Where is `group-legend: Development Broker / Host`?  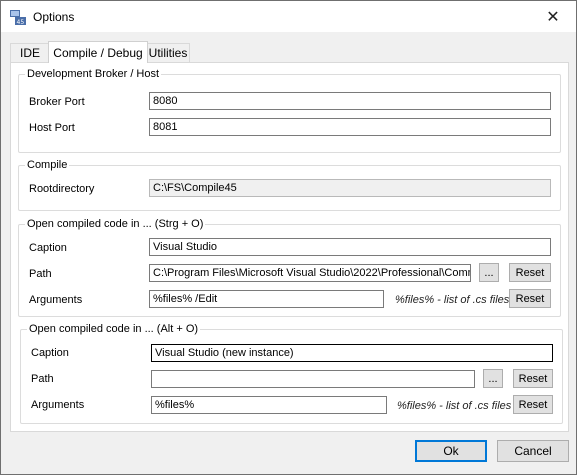
group-legend: Development Broker / Host is located at coordinates (93, 74).